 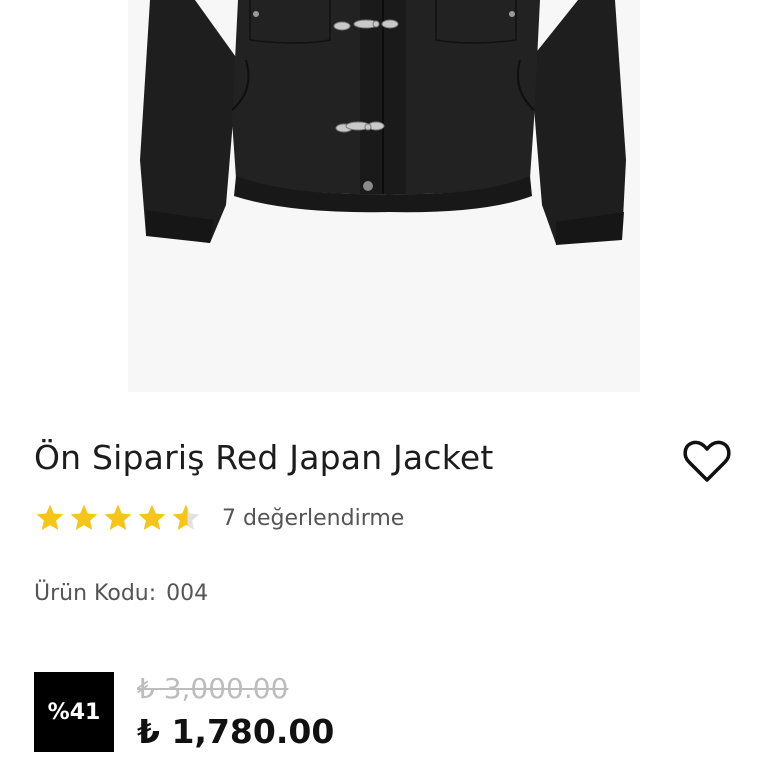 I want to click on star-half-icon, so click(x=186, y=517).